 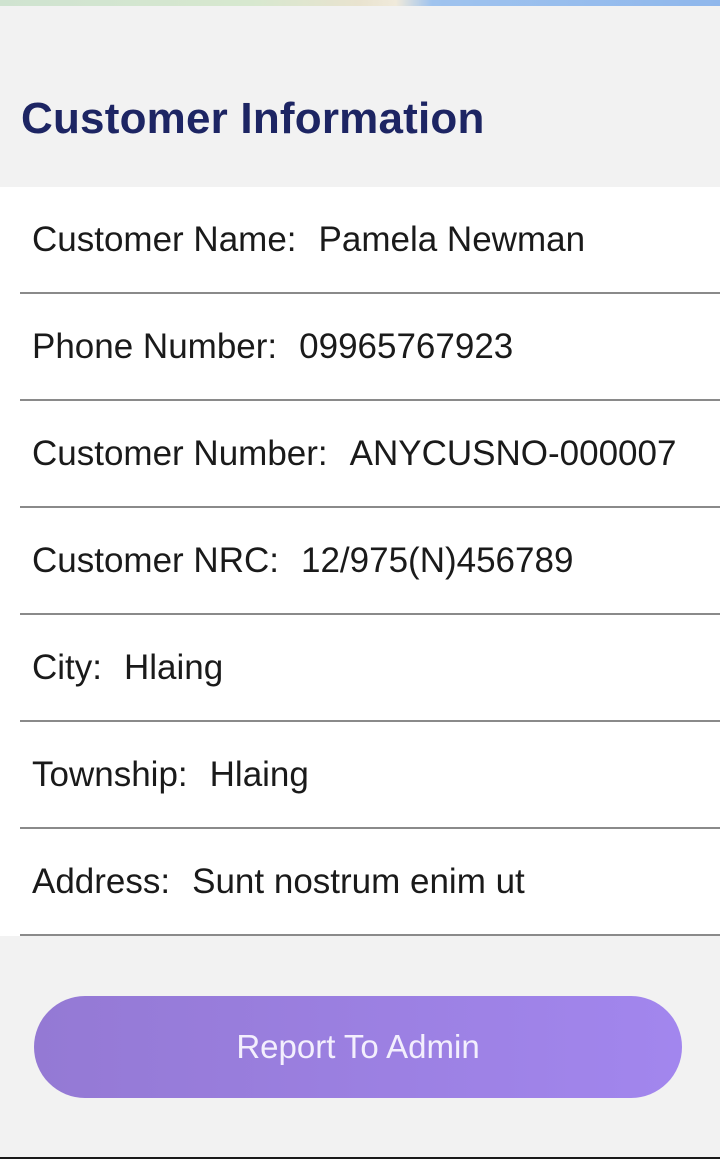 What do you see at coordinates (370, 668) in the screenshot?
I see `city-row: City: Hlaing` at bounding box center [370, 668].